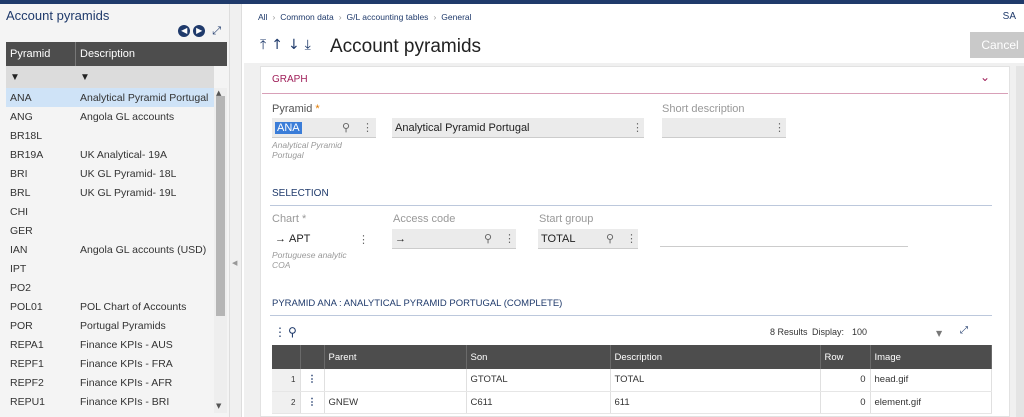  What do you see at coordinates (454, 239) in the screenshot?
I see `access-code-field: → ⚲ ⋮` at bounding box center [454, 239].